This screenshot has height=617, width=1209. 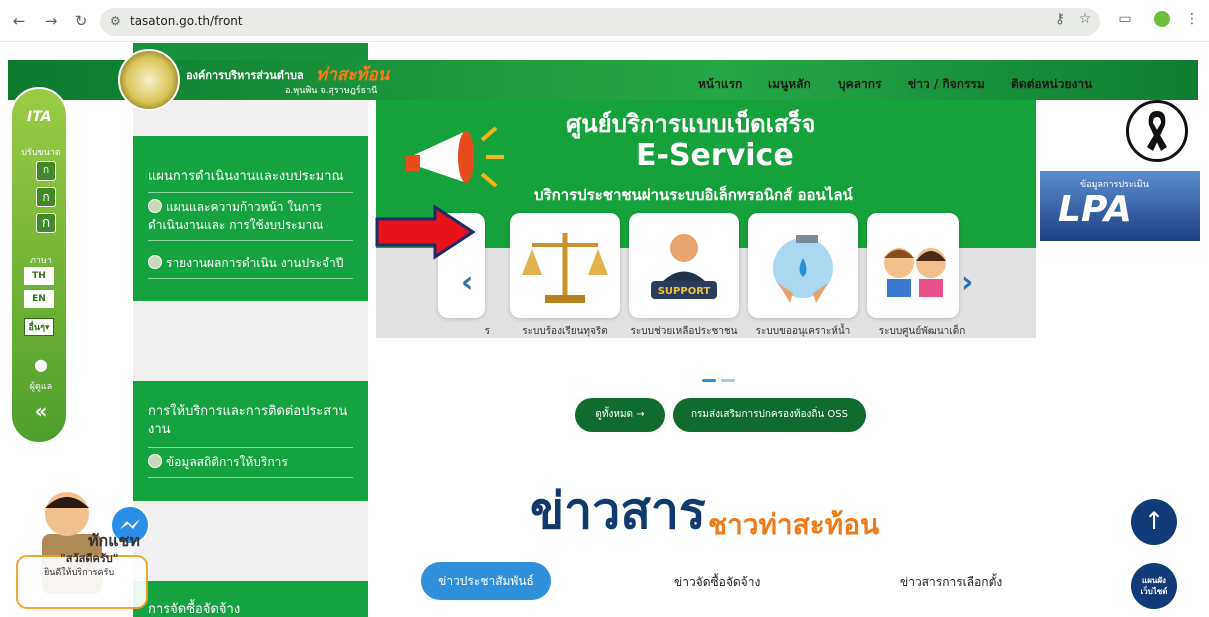 I want to click on panel-link-label: รายงานผลการดำเนิน งานประจำปี, so click(x=255, y=263).